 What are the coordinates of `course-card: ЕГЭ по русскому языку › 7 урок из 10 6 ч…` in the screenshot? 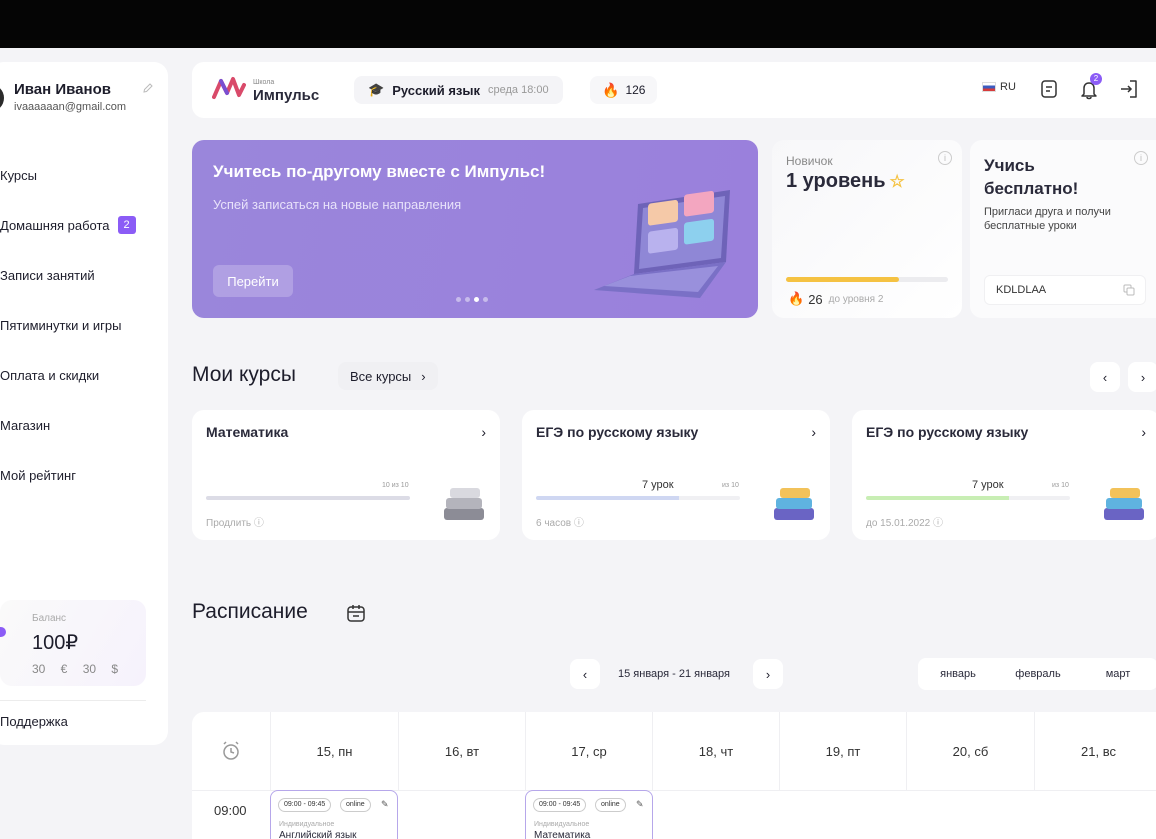 It's located at (676, 475).